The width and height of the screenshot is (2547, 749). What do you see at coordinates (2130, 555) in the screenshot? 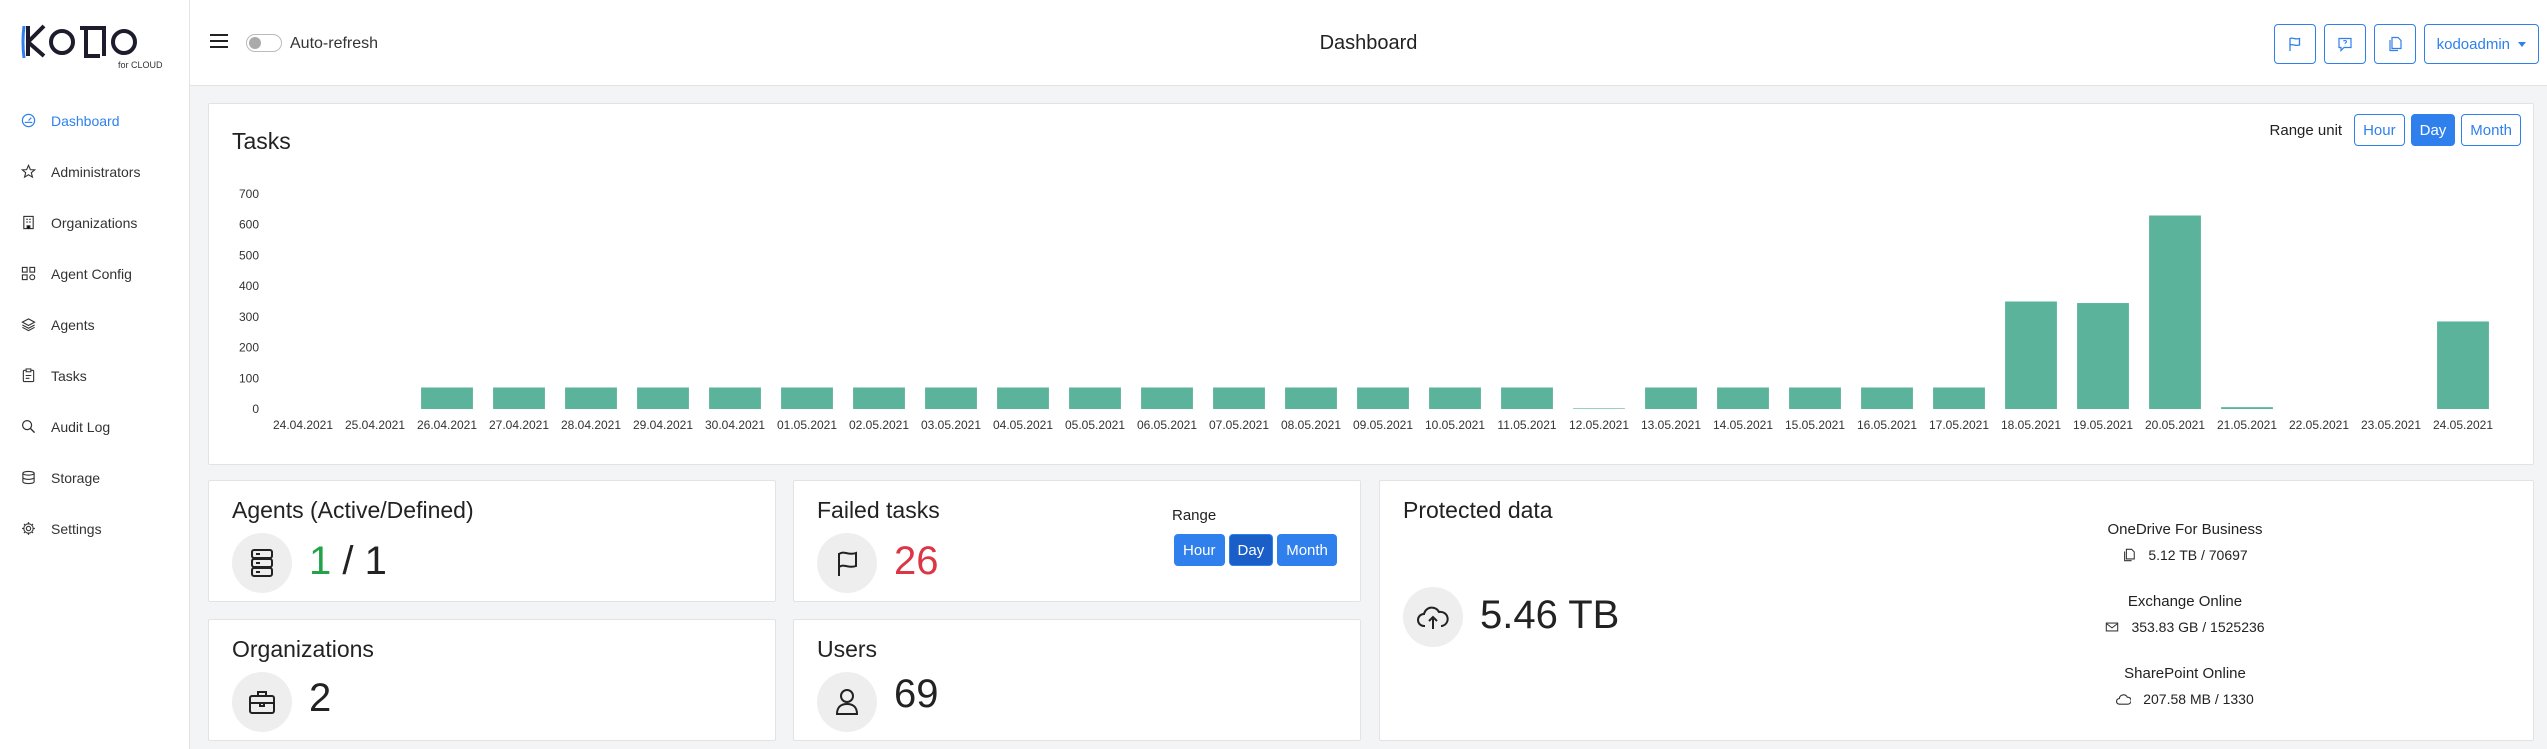
I see `files-icon` at bounding box center [2130, 555].